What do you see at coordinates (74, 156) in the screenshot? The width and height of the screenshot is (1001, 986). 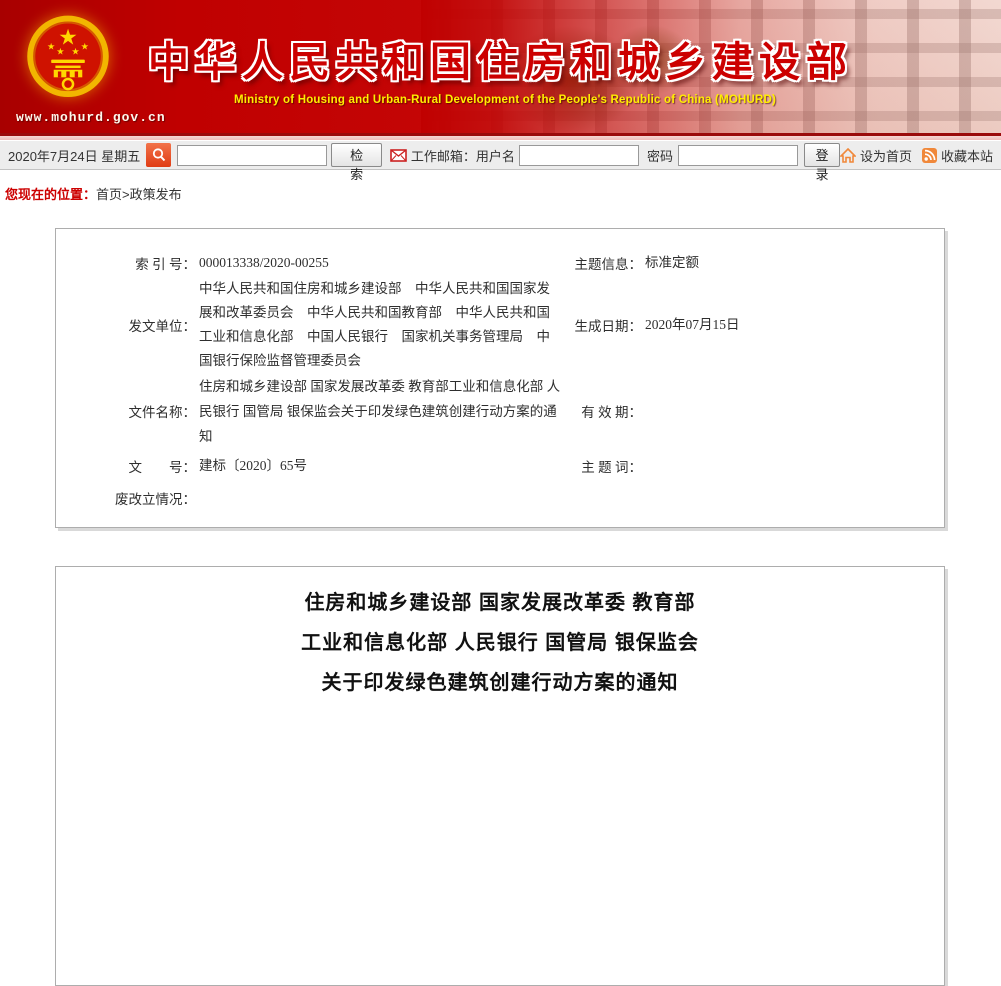 I see `current-date: 2020年7月24日 星期五` at bounding box center [74, 156].